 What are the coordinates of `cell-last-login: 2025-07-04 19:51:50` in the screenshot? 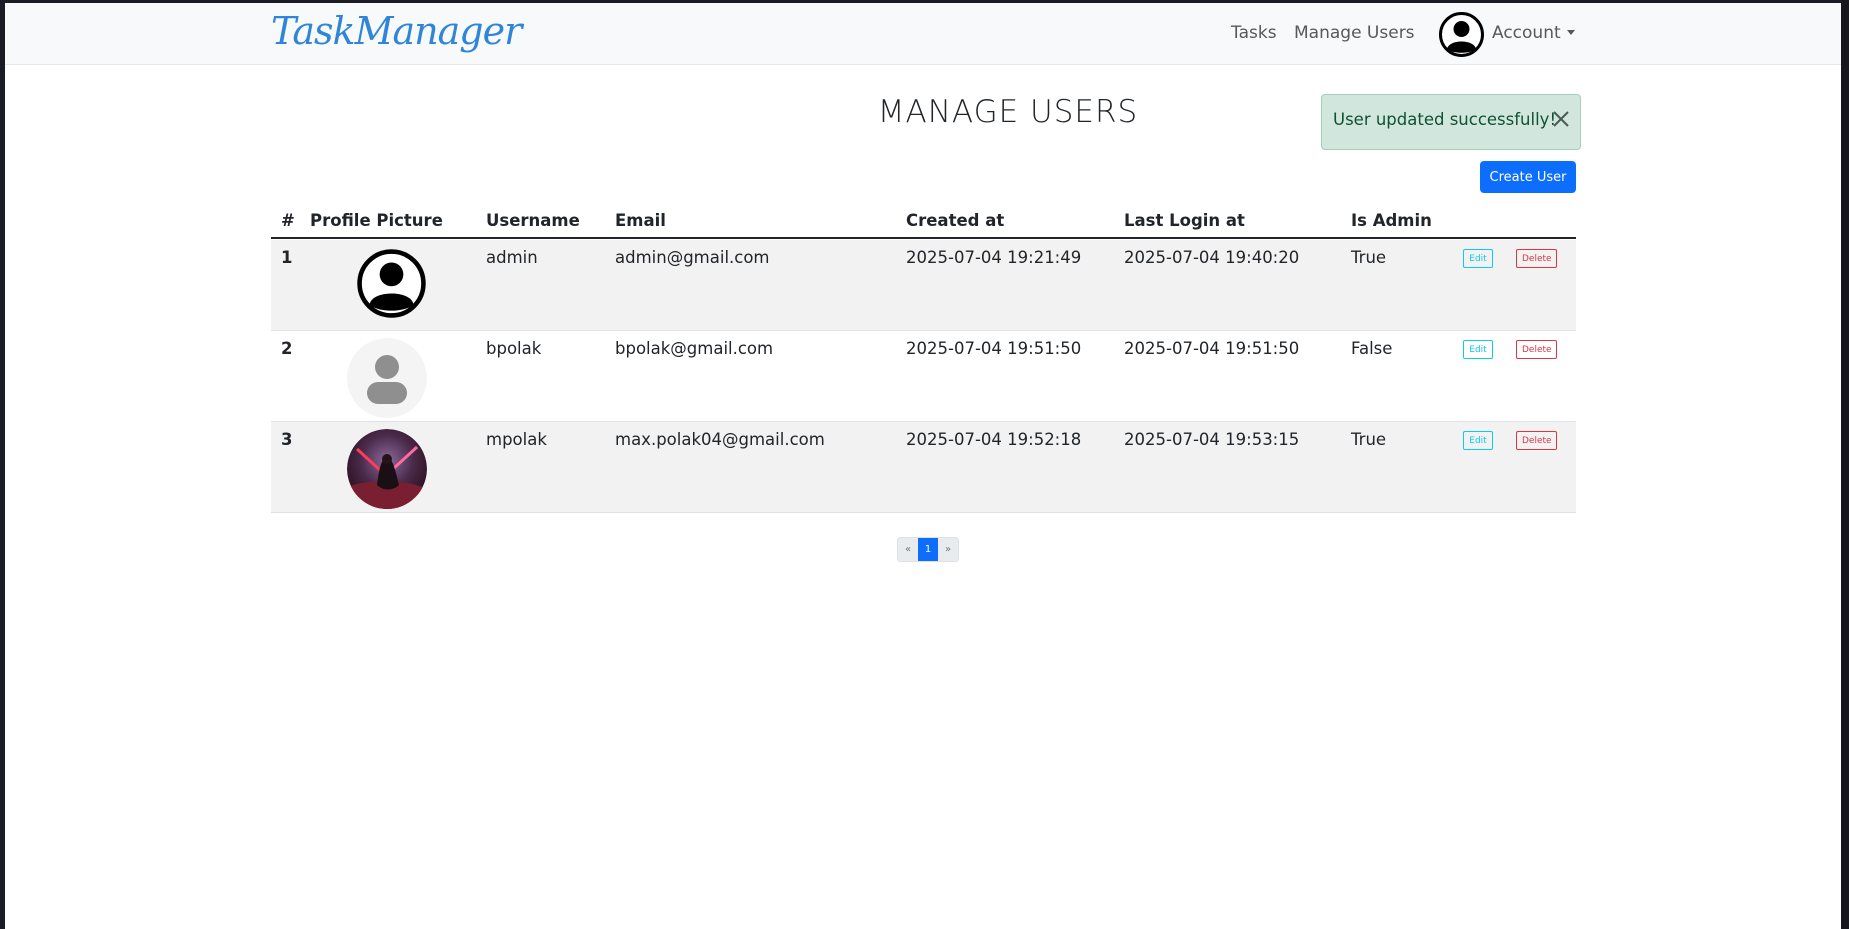 It's located at (1212, 348).